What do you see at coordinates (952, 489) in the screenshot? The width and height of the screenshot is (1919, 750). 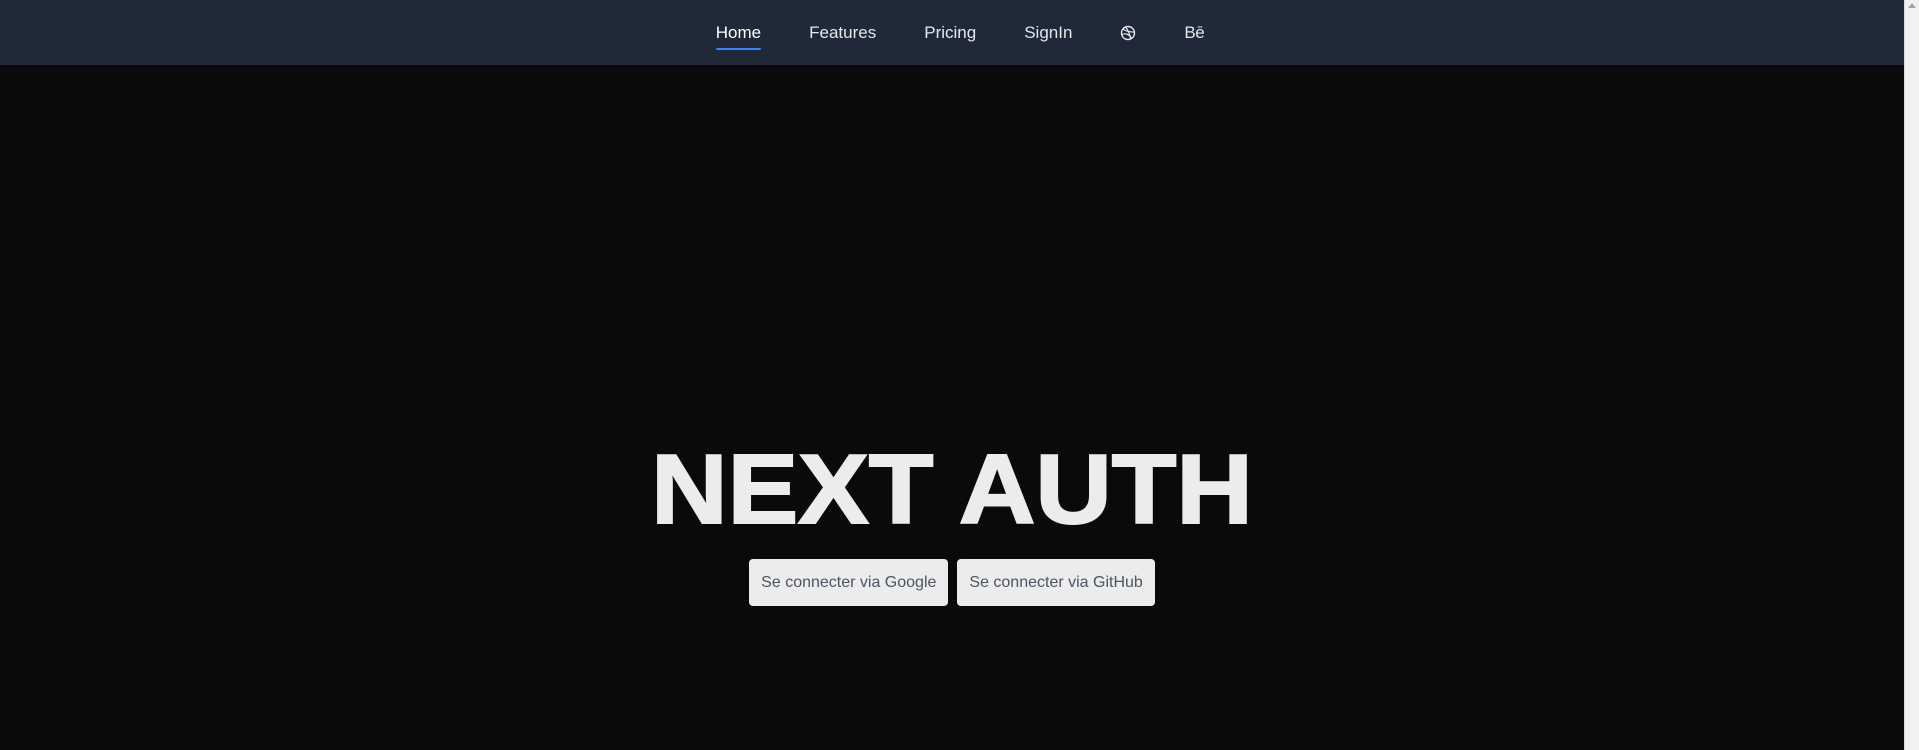 I see `hero-title: NEXT AUTH` at bounding box center [952, 489].